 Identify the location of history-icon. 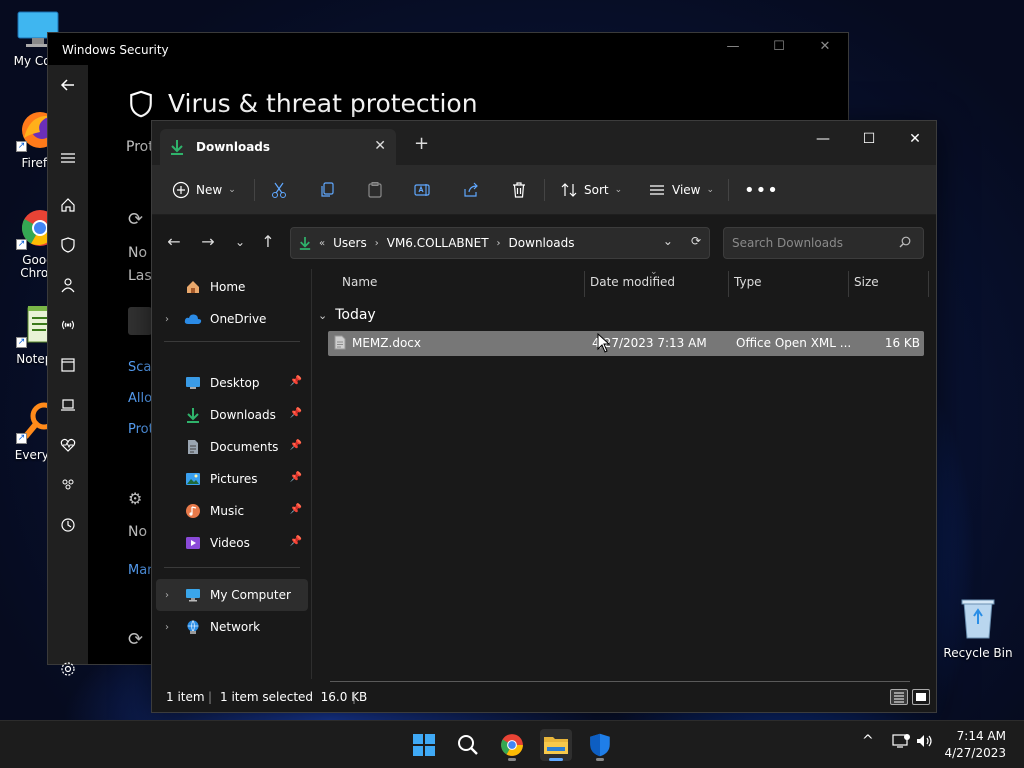
(68, 525).